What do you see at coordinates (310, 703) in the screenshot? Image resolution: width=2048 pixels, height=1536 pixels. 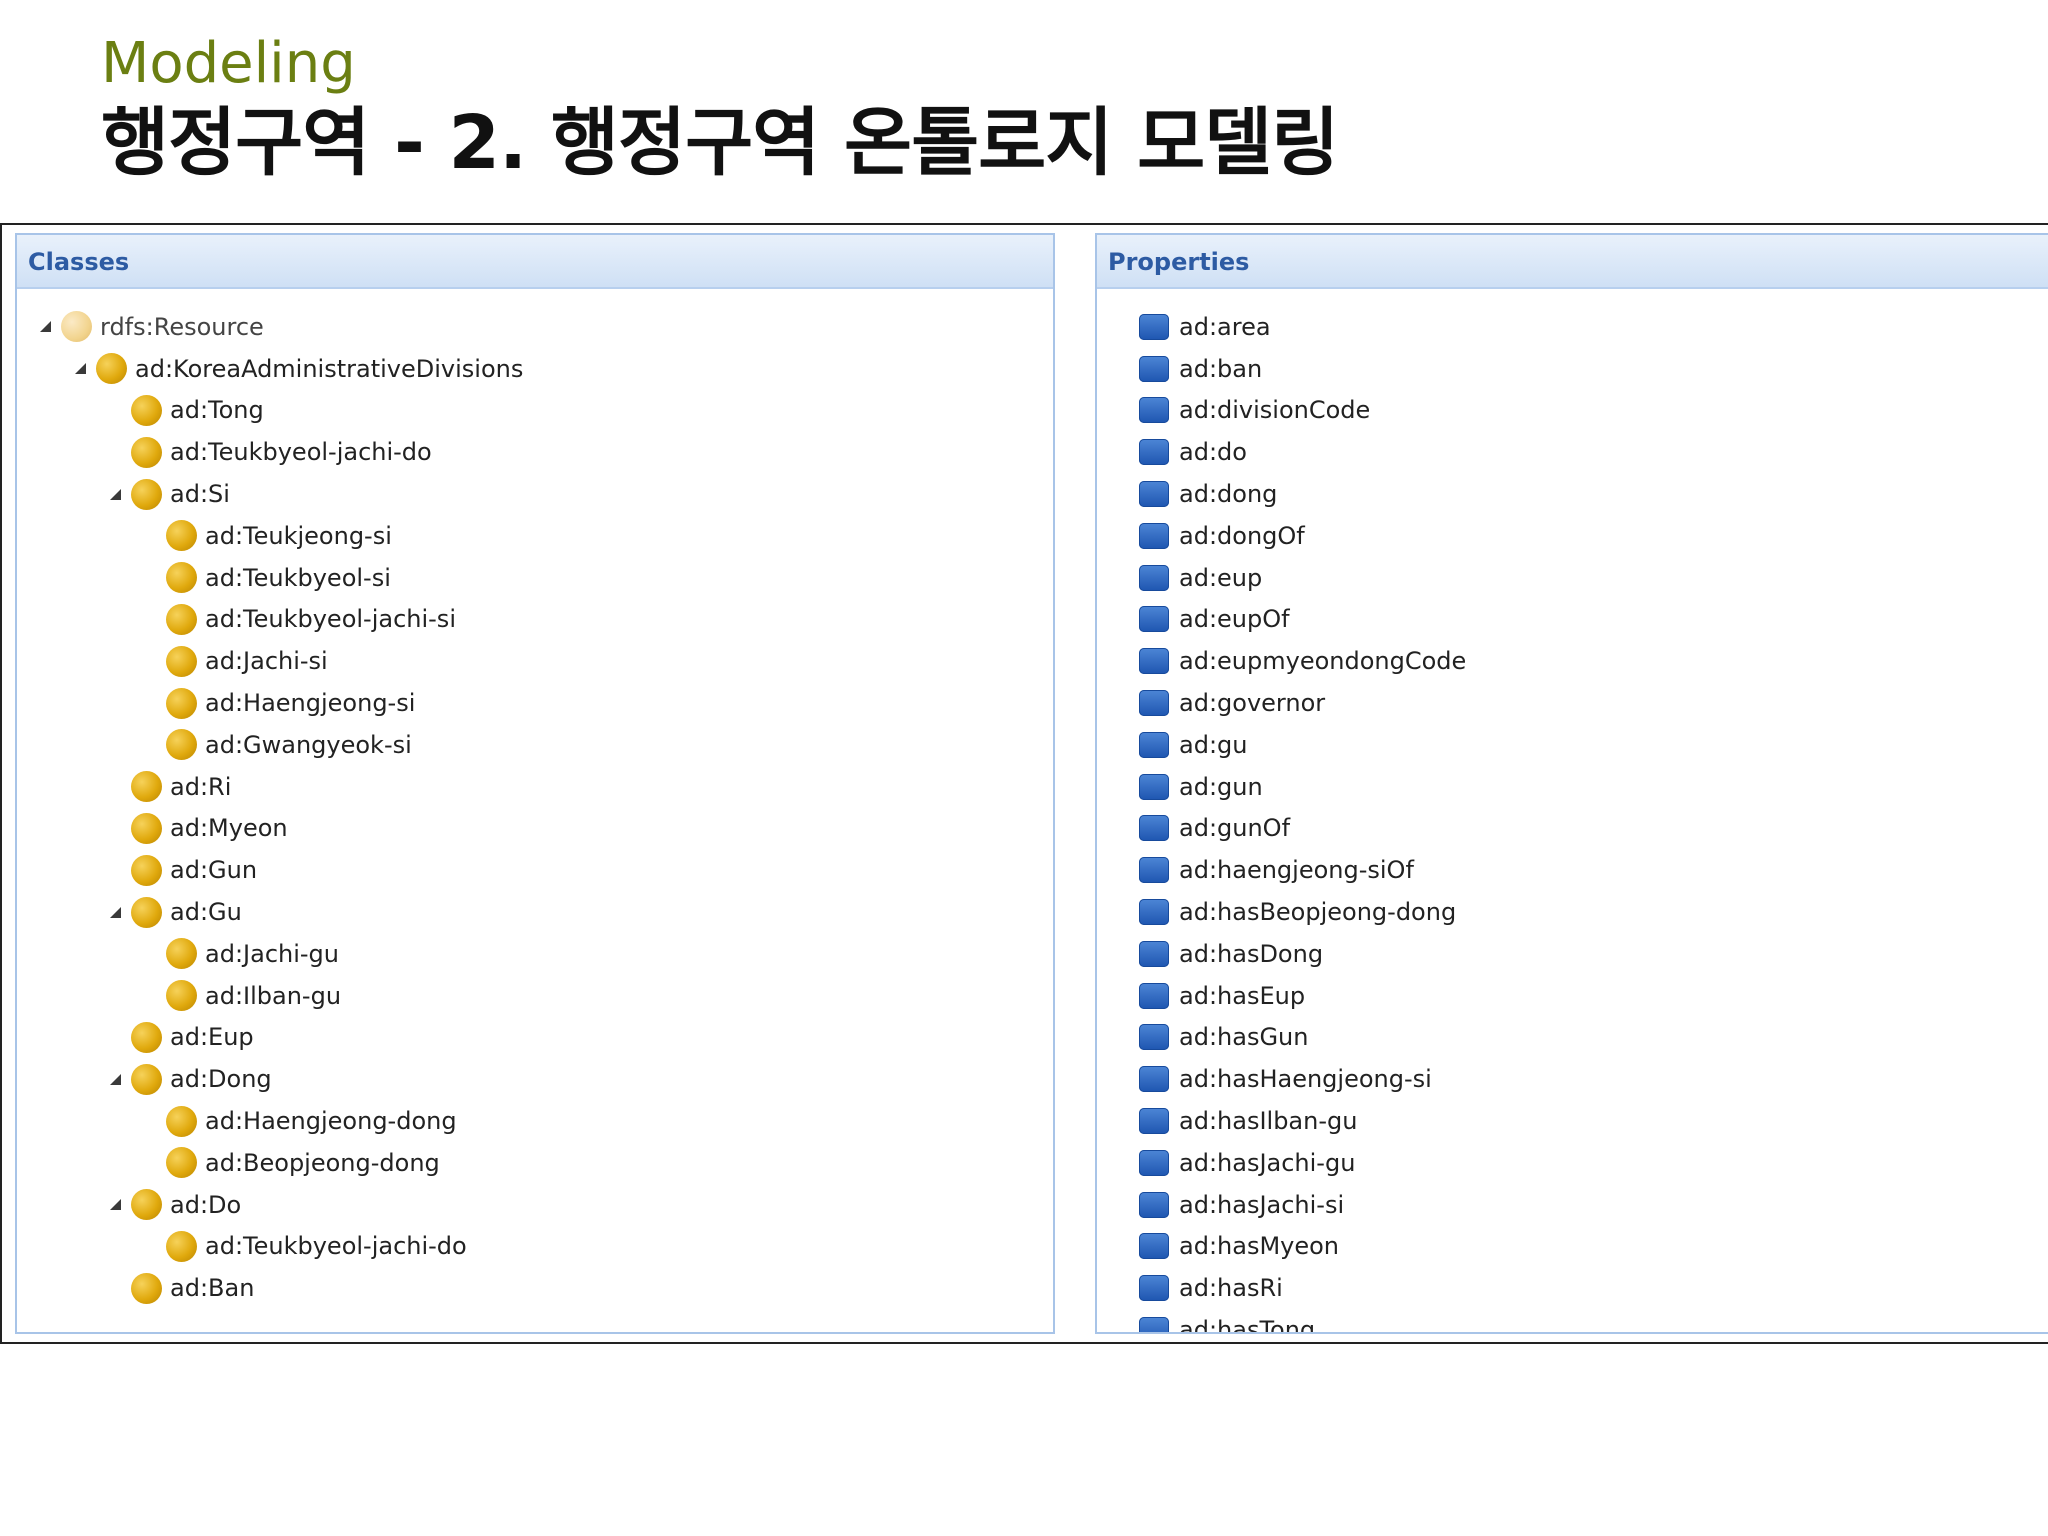 I see `class-tree-item-label: ad:Haengjeong-si` at bounding box center [310, 703].